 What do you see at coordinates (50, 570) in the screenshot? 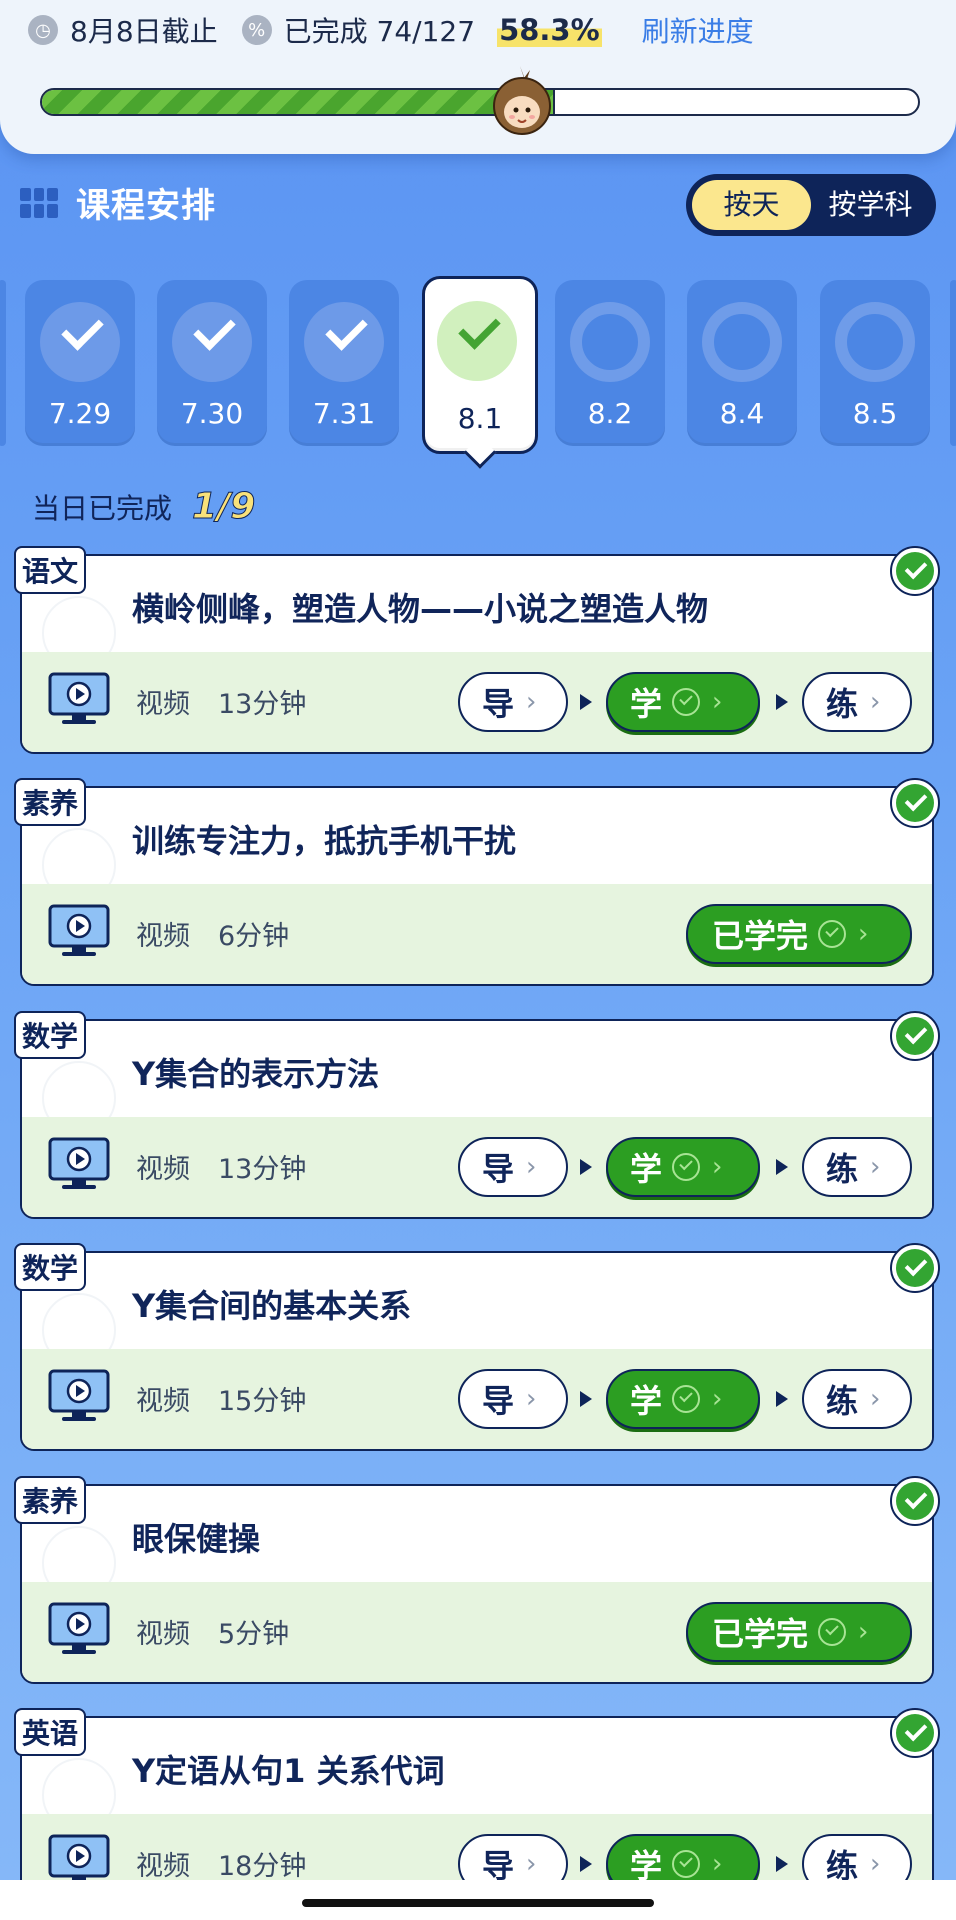
I see `subject-tag: 语文` at bounding box center [50, 570].